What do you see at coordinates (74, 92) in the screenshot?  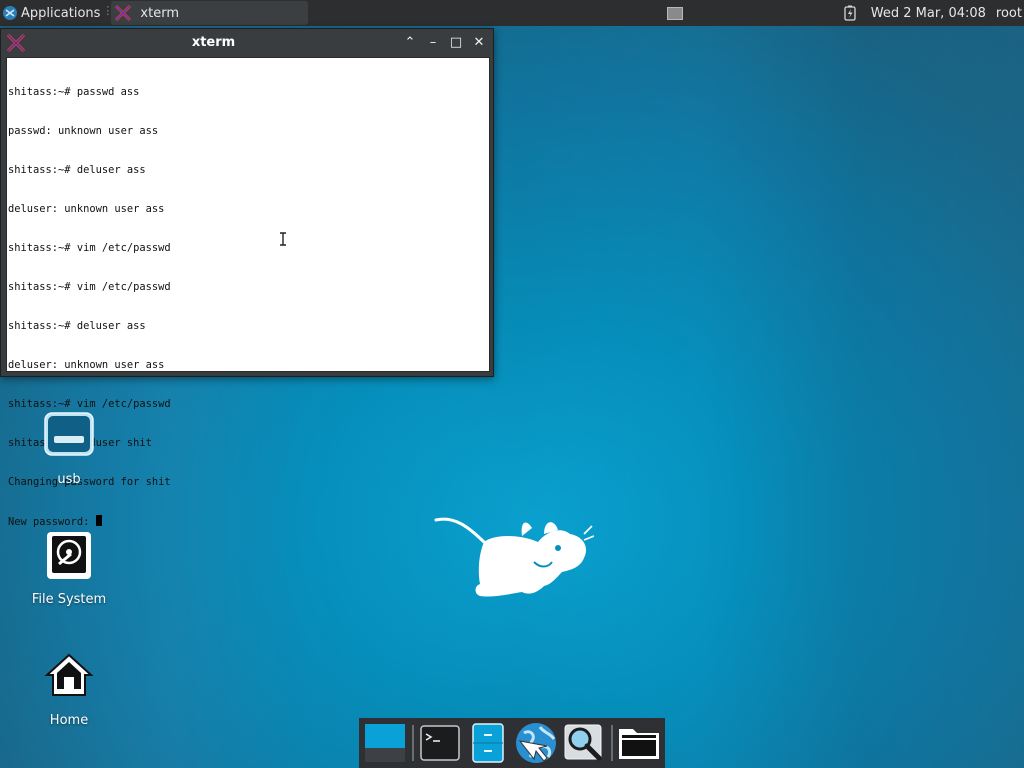 I see `terminal-line: shitass:~# passwd ass` at bounding box center [74, 92].